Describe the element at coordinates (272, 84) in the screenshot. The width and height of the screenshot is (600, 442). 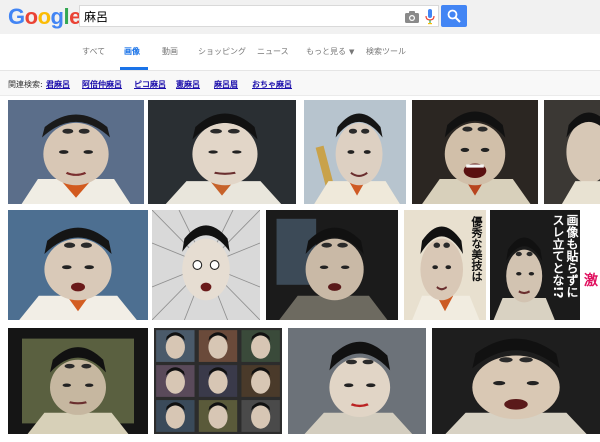
I see `related-link: おちゃ麻呂` at that location.